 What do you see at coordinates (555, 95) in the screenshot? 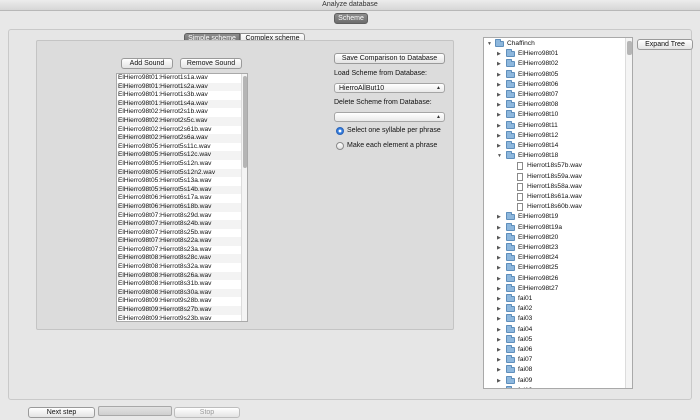
I see `tree-folder-item: ▶ ElHierro98t07` at bounding box center [555, 95].